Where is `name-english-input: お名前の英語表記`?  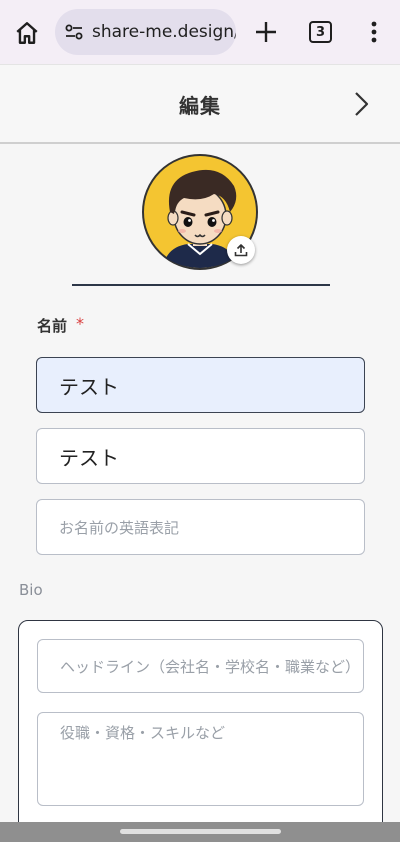
name-english-input: お名前の英語表記 is located at coordinates (200, 527).